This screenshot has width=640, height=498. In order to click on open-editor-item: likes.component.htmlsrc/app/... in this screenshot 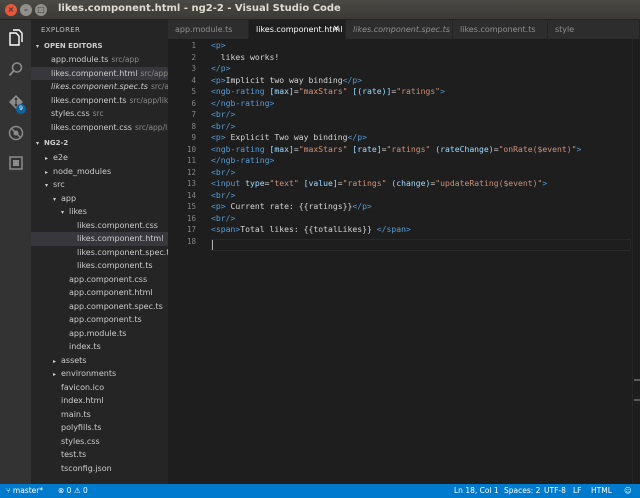, I will do `click(99, 73)`.